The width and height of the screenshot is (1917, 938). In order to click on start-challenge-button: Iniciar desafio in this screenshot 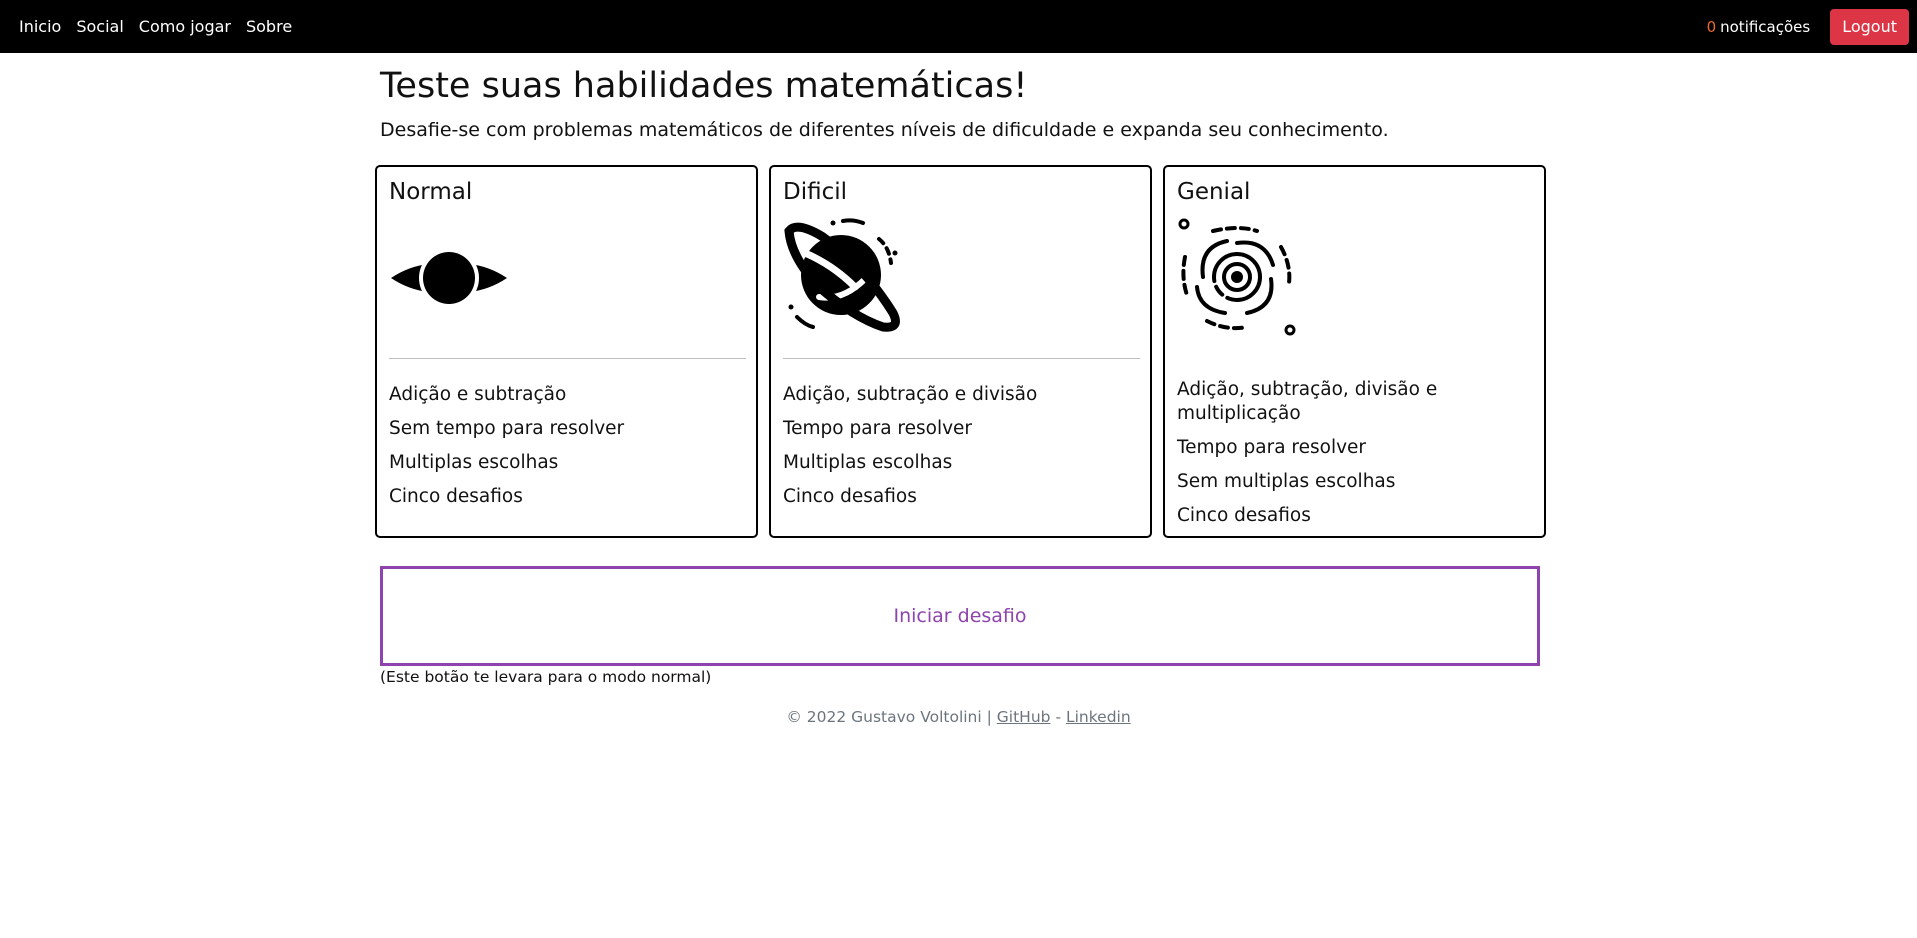, I will do `click(960, 616)`.